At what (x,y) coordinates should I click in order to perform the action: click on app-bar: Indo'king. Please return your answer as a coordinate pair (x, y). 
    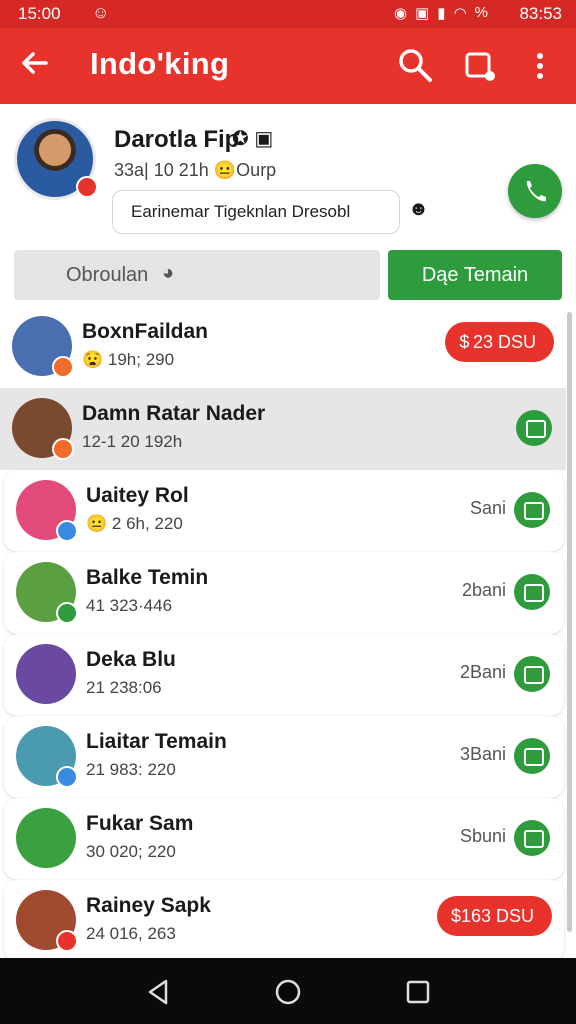
    Looking at the image, I should click on (288, 66).